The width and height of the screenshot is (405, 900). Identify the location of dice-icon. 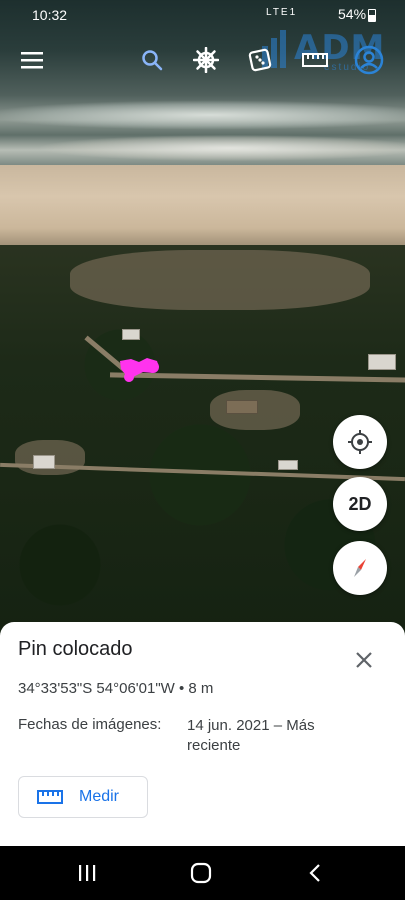
(260, 60).